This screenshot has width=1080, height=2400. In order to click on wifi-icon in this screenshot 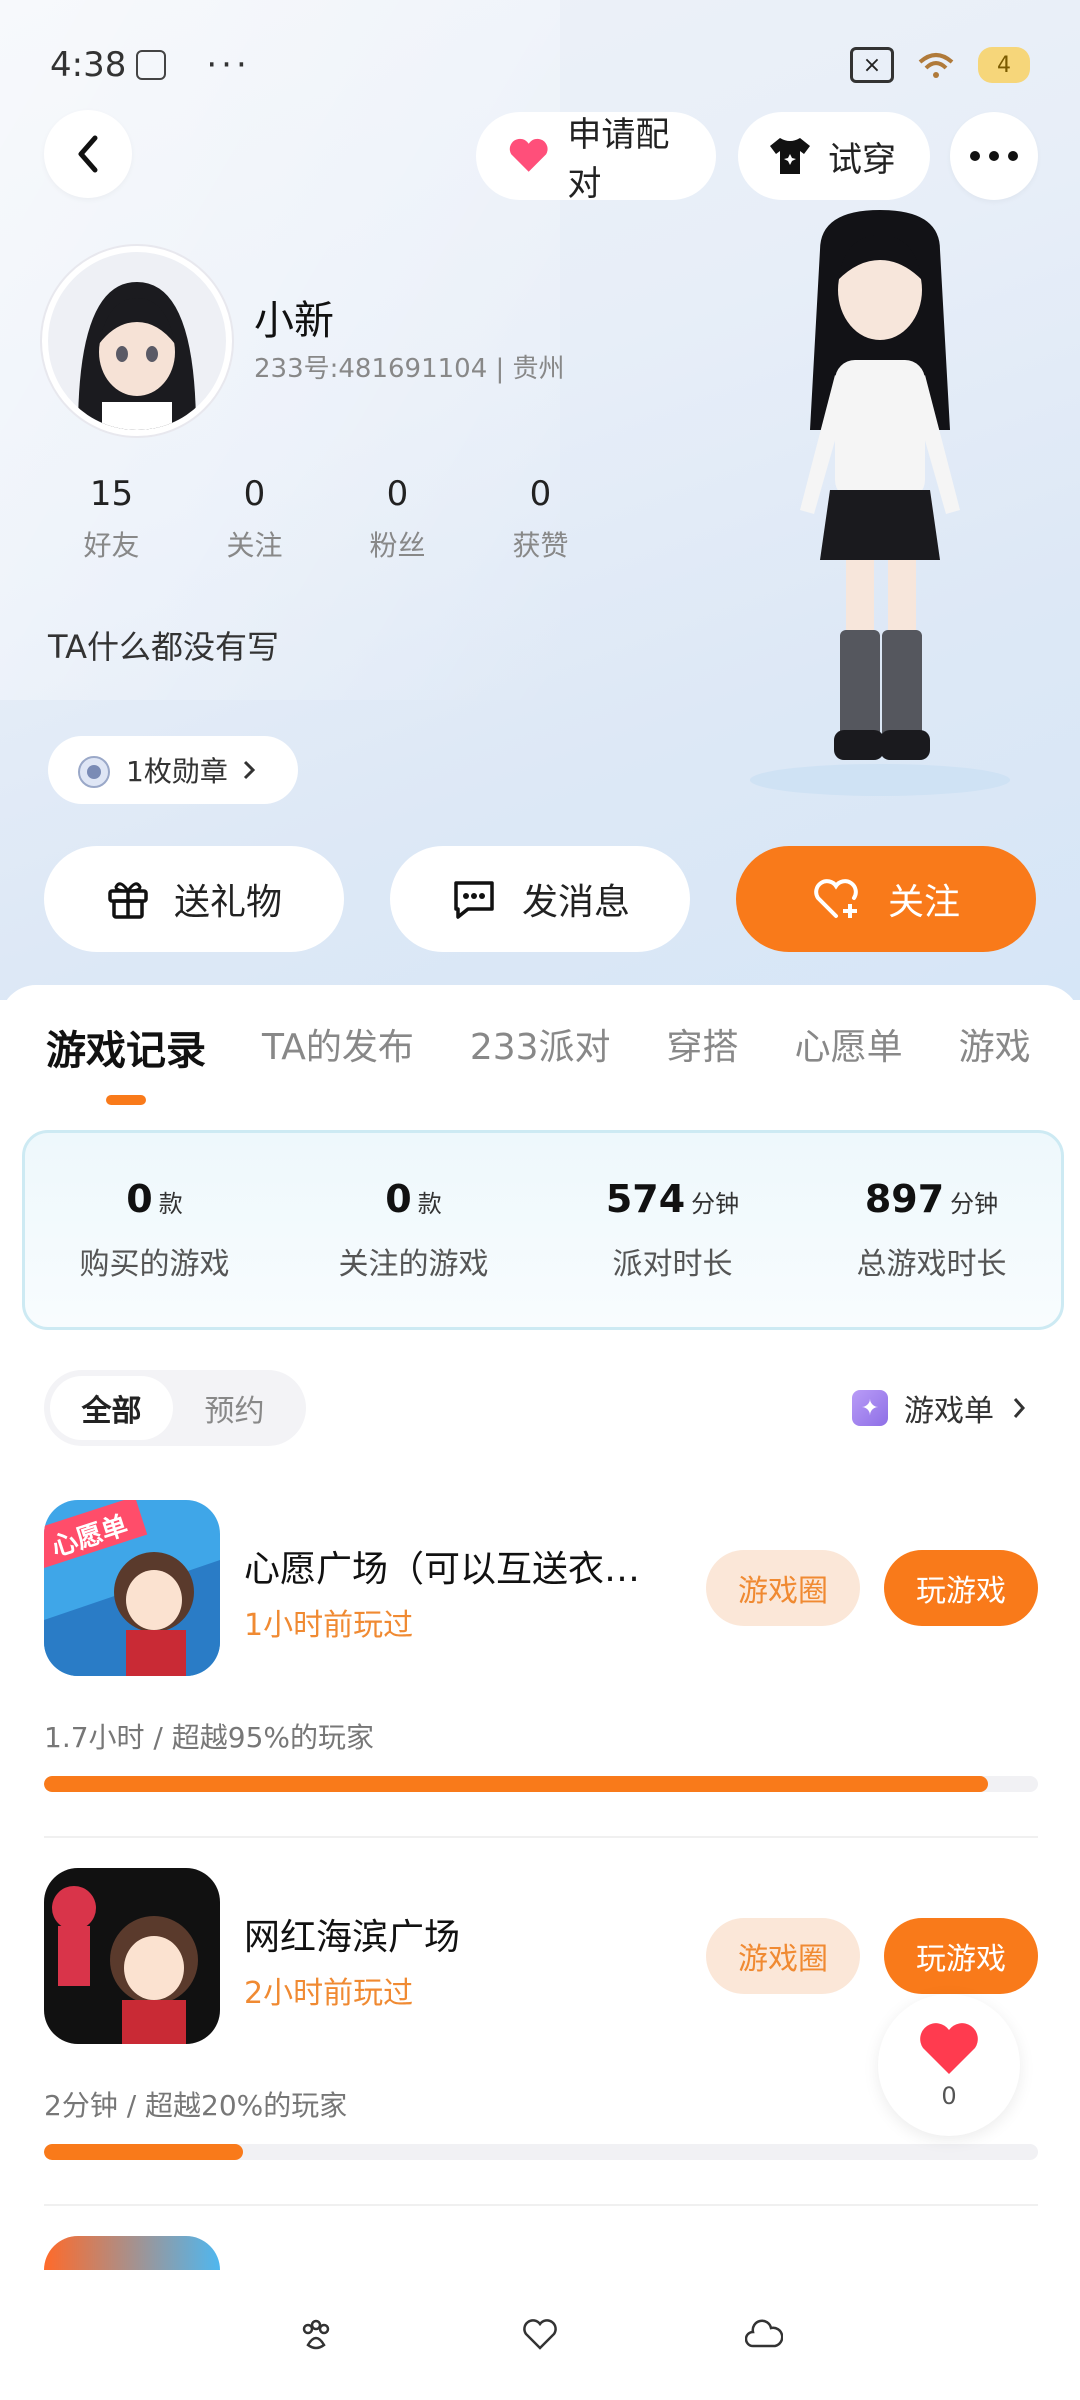, I will do `click(936, 65)`.